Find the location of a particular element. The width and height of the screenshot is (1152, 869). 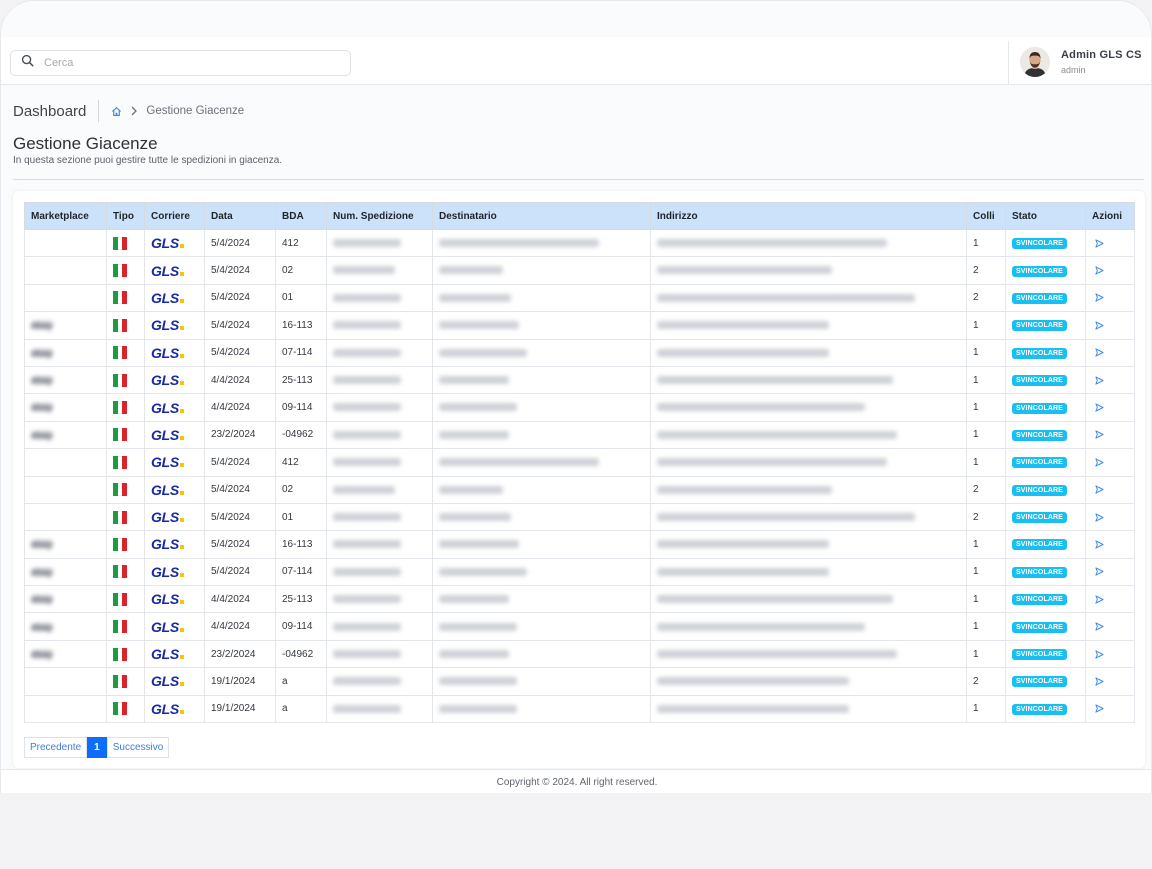

col-bda: BDA is located at coordinates (301, 216).